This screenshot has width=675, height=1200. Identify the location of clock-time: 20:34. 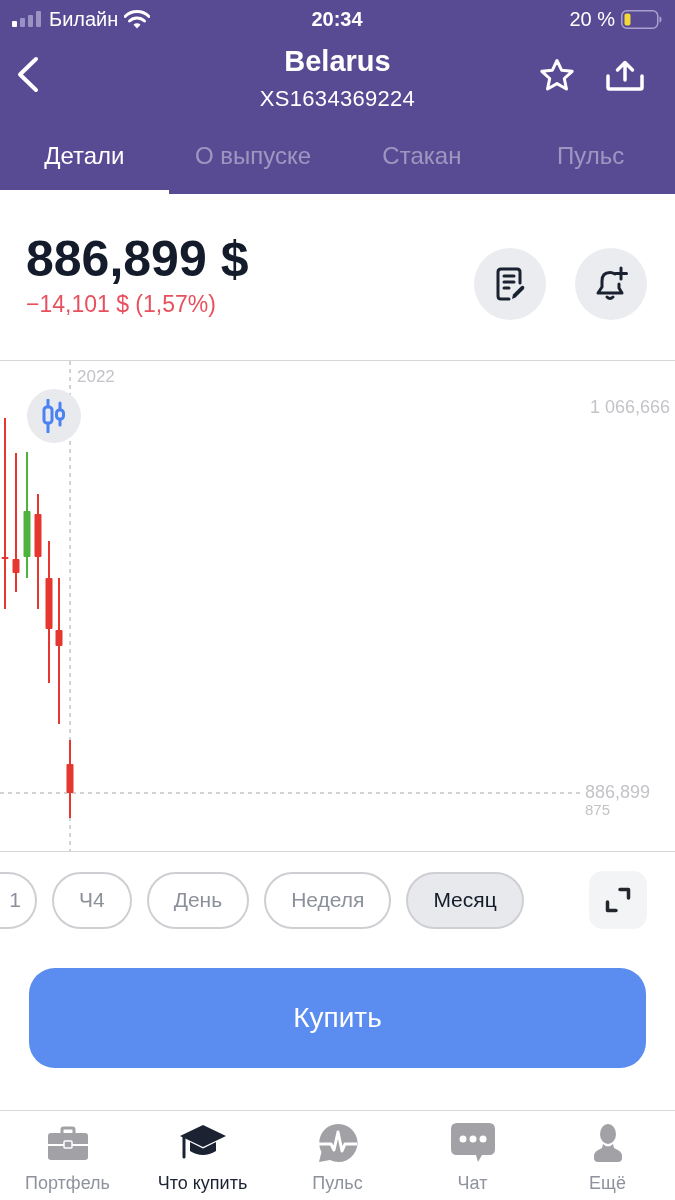
(337, 19).